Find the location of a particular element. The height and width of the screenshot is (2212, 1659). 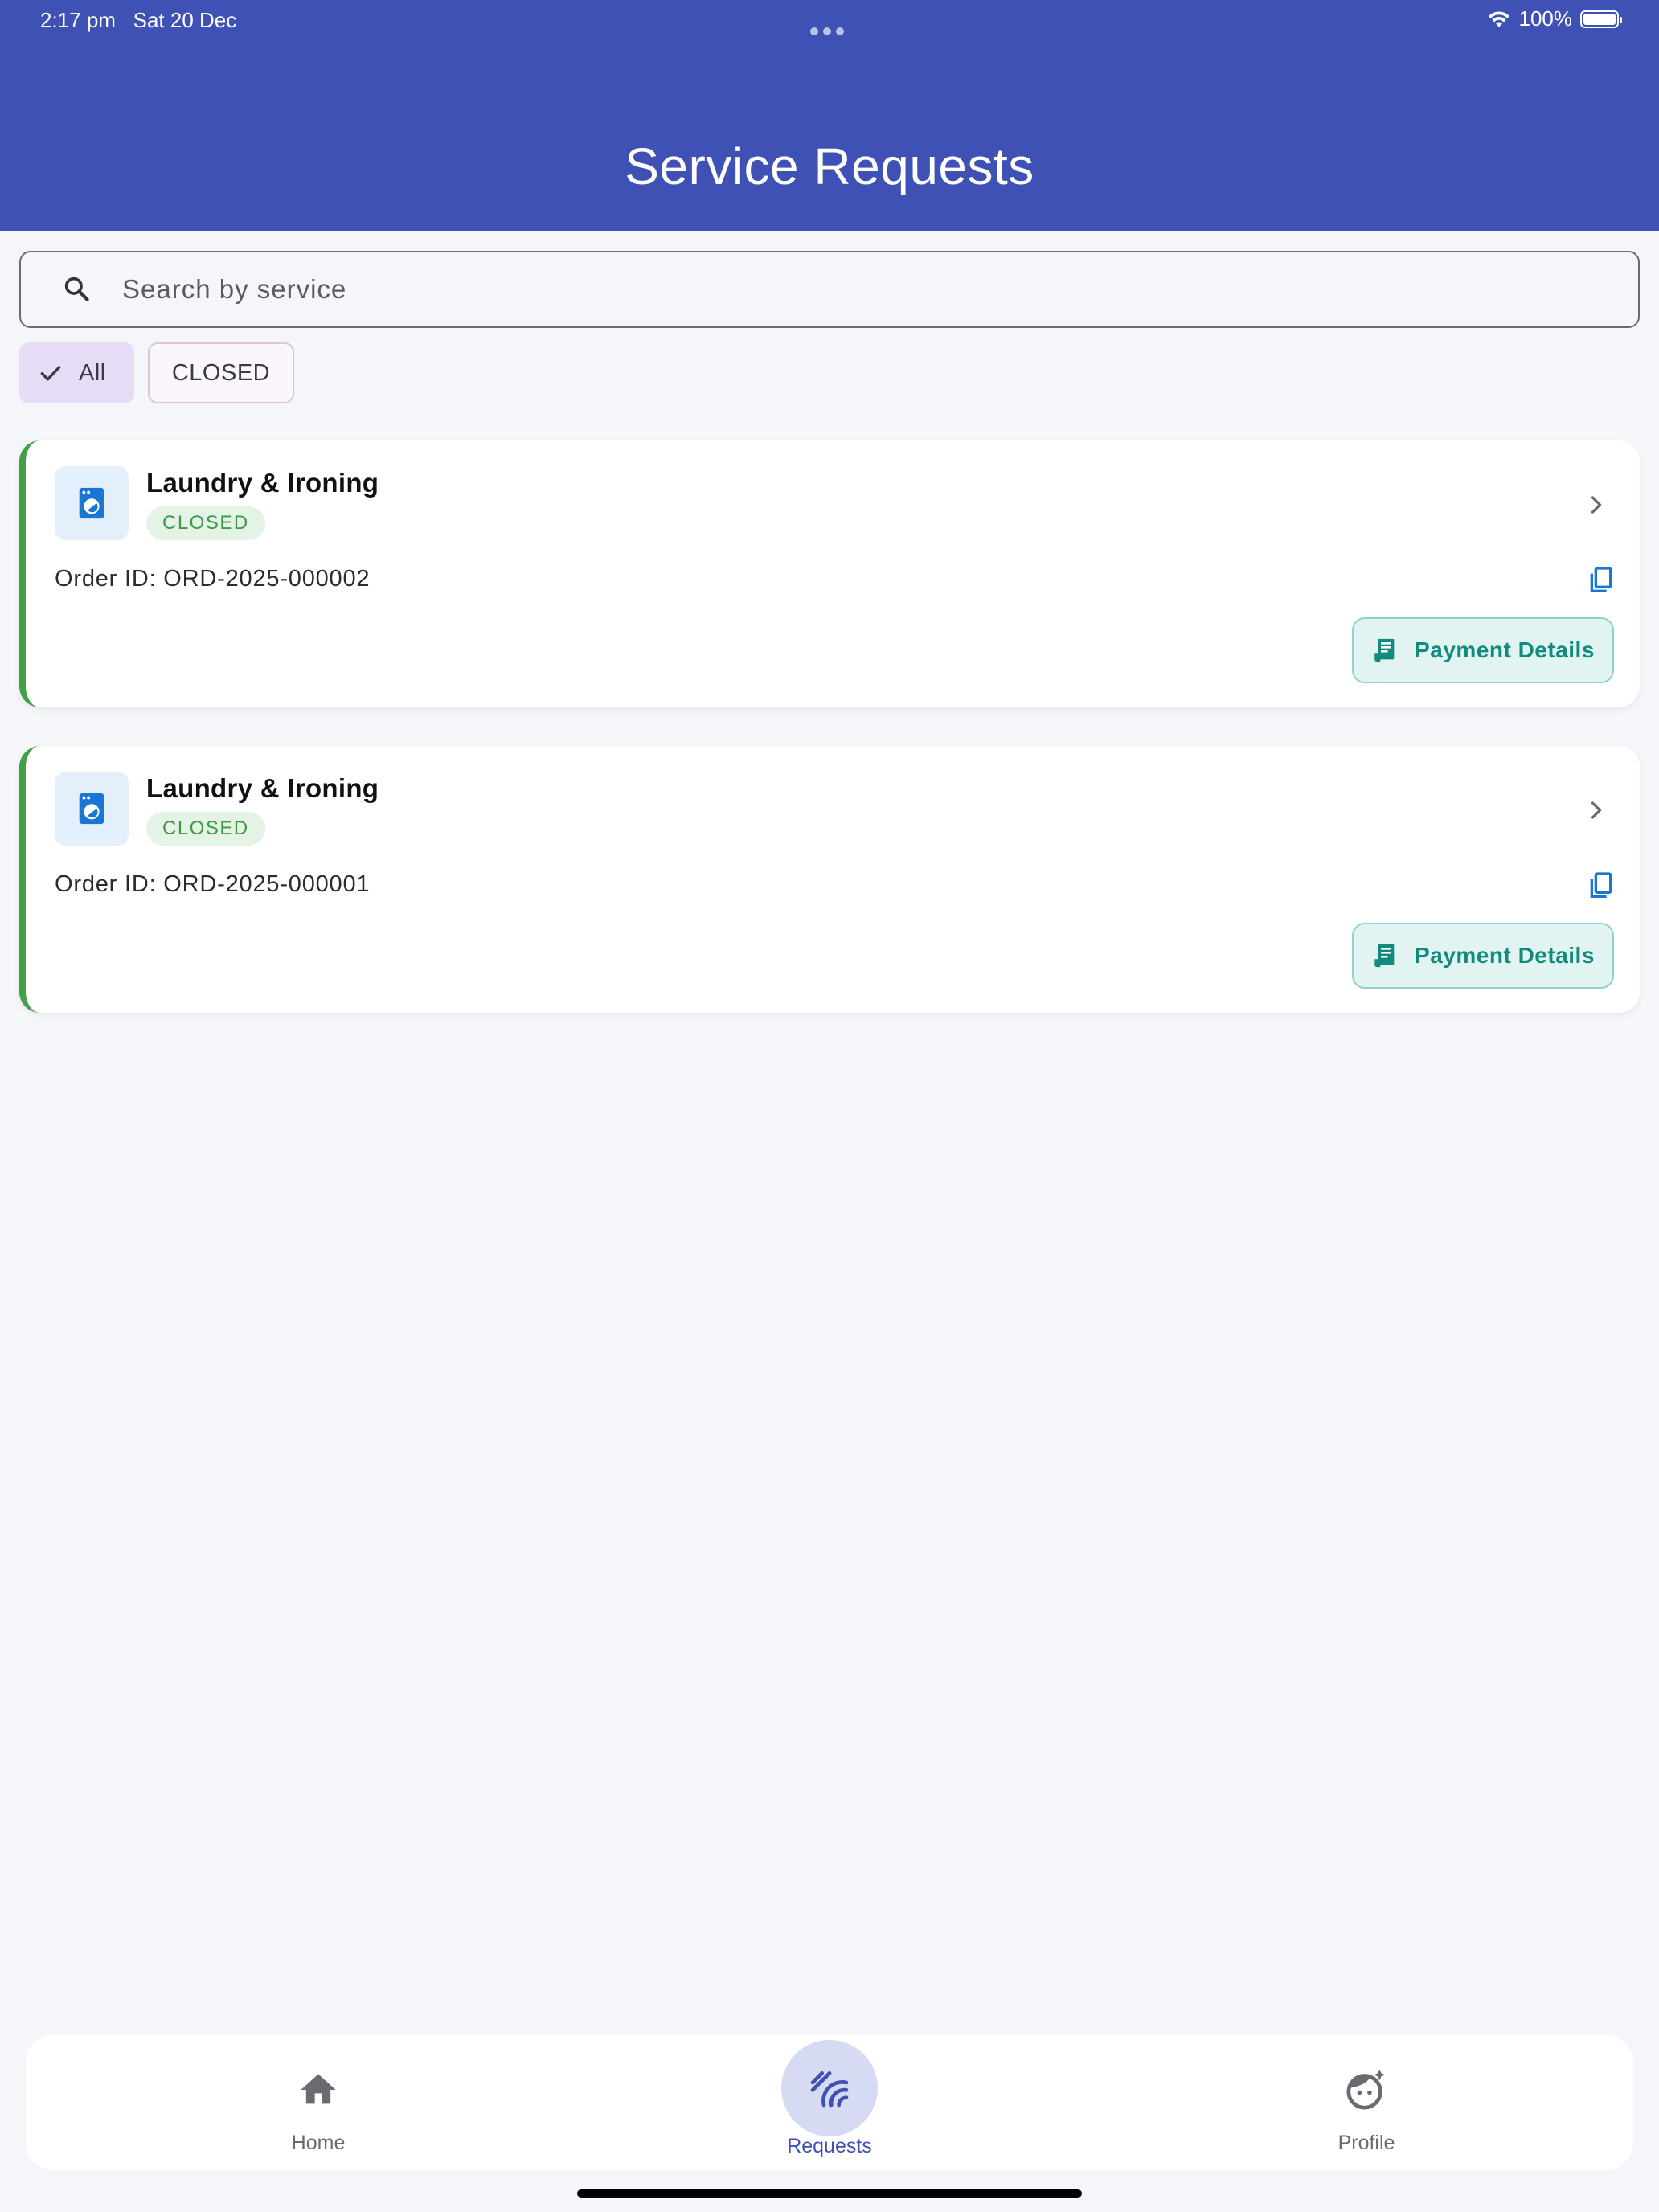

wifi-icon is located at coordinates (1498, 18).